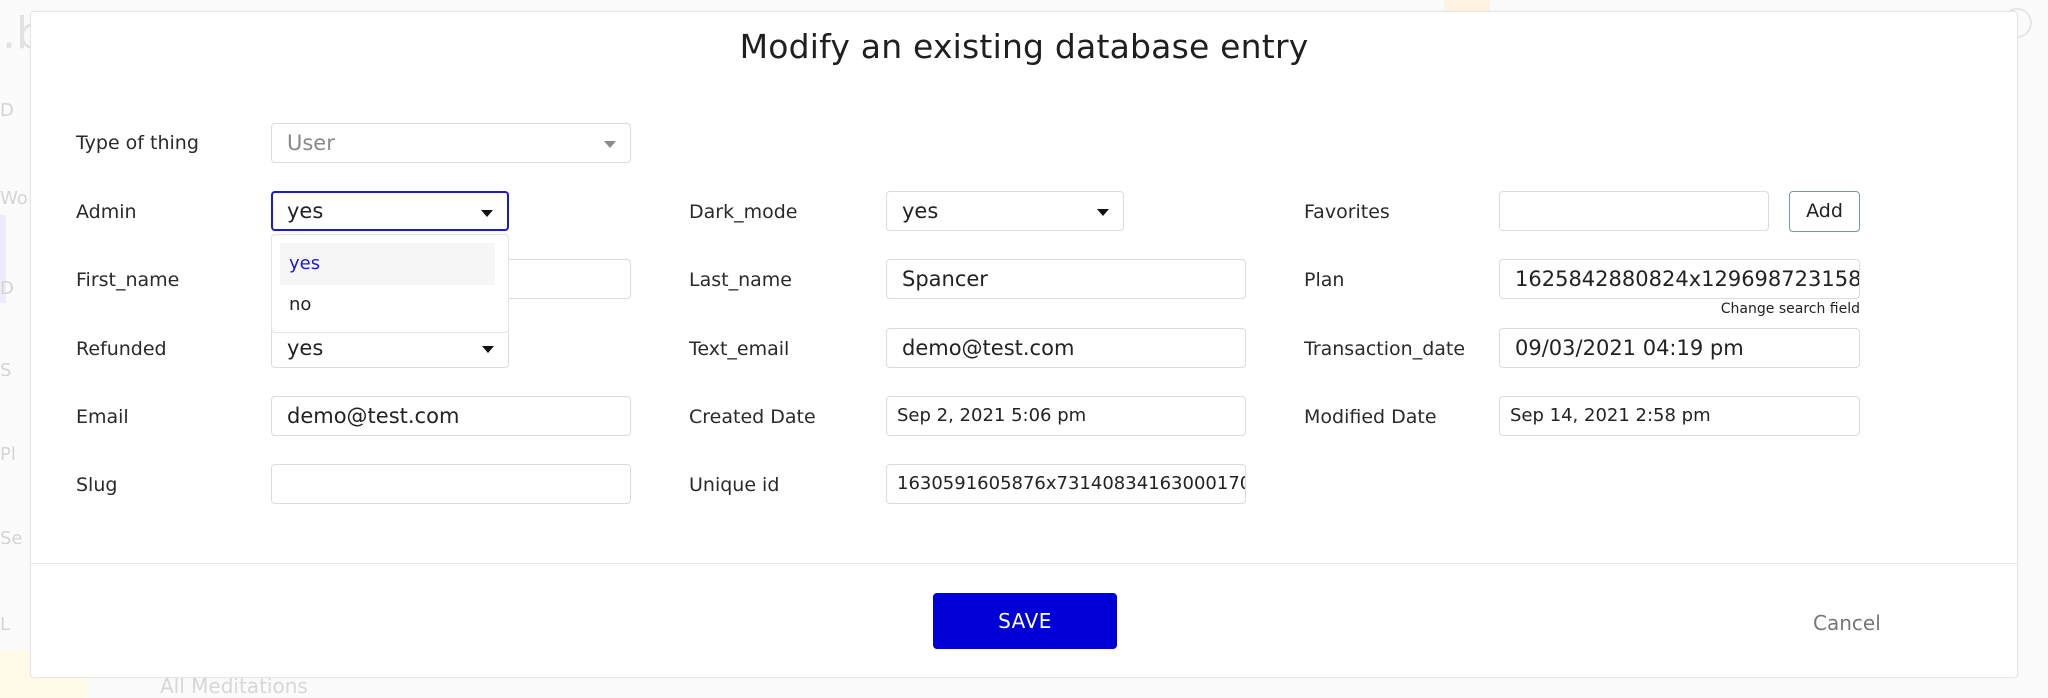  What do you see at coordinates (1066, 484) in the screenshot?
I see `unique-id-value: 1630591605876x731408341630001700` at bounding box center [1066, 484].